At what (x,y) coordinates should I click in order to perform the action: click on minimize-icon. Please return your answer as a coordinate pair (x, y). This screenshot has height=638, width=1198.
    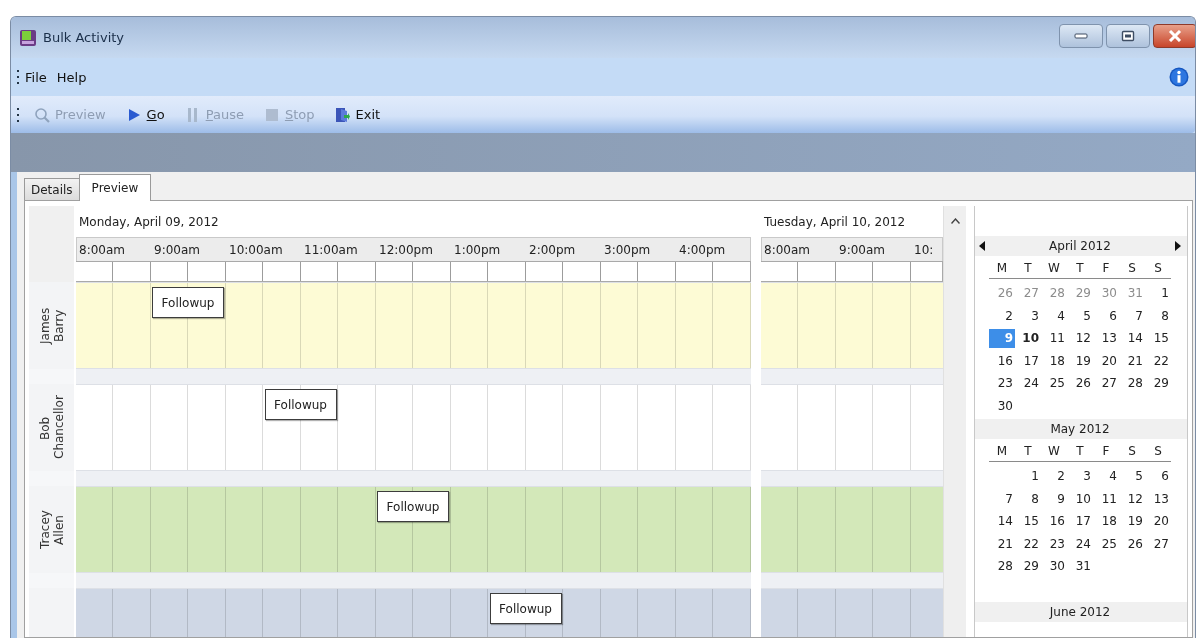
    Looking at the image, I should click on (1081, 35).